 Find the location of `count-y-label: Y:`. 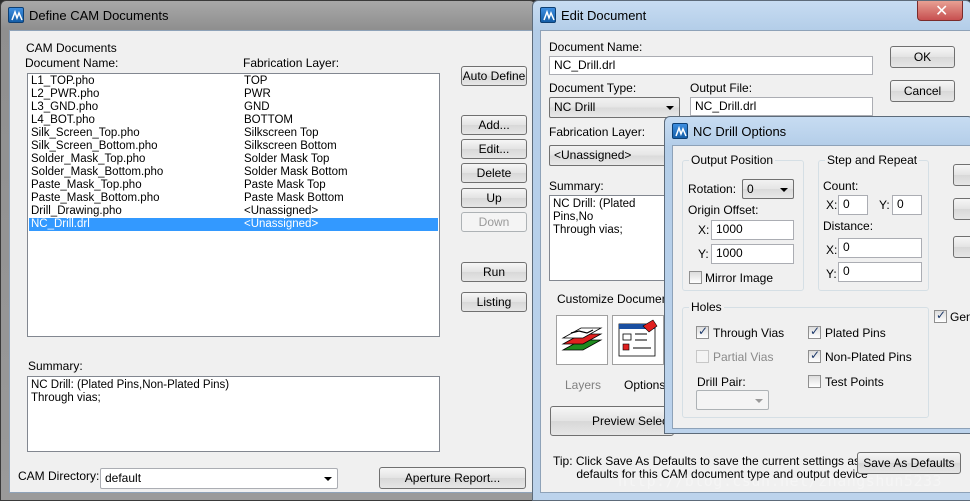

count-y-label: Y: is located at coordinates (884, 205).